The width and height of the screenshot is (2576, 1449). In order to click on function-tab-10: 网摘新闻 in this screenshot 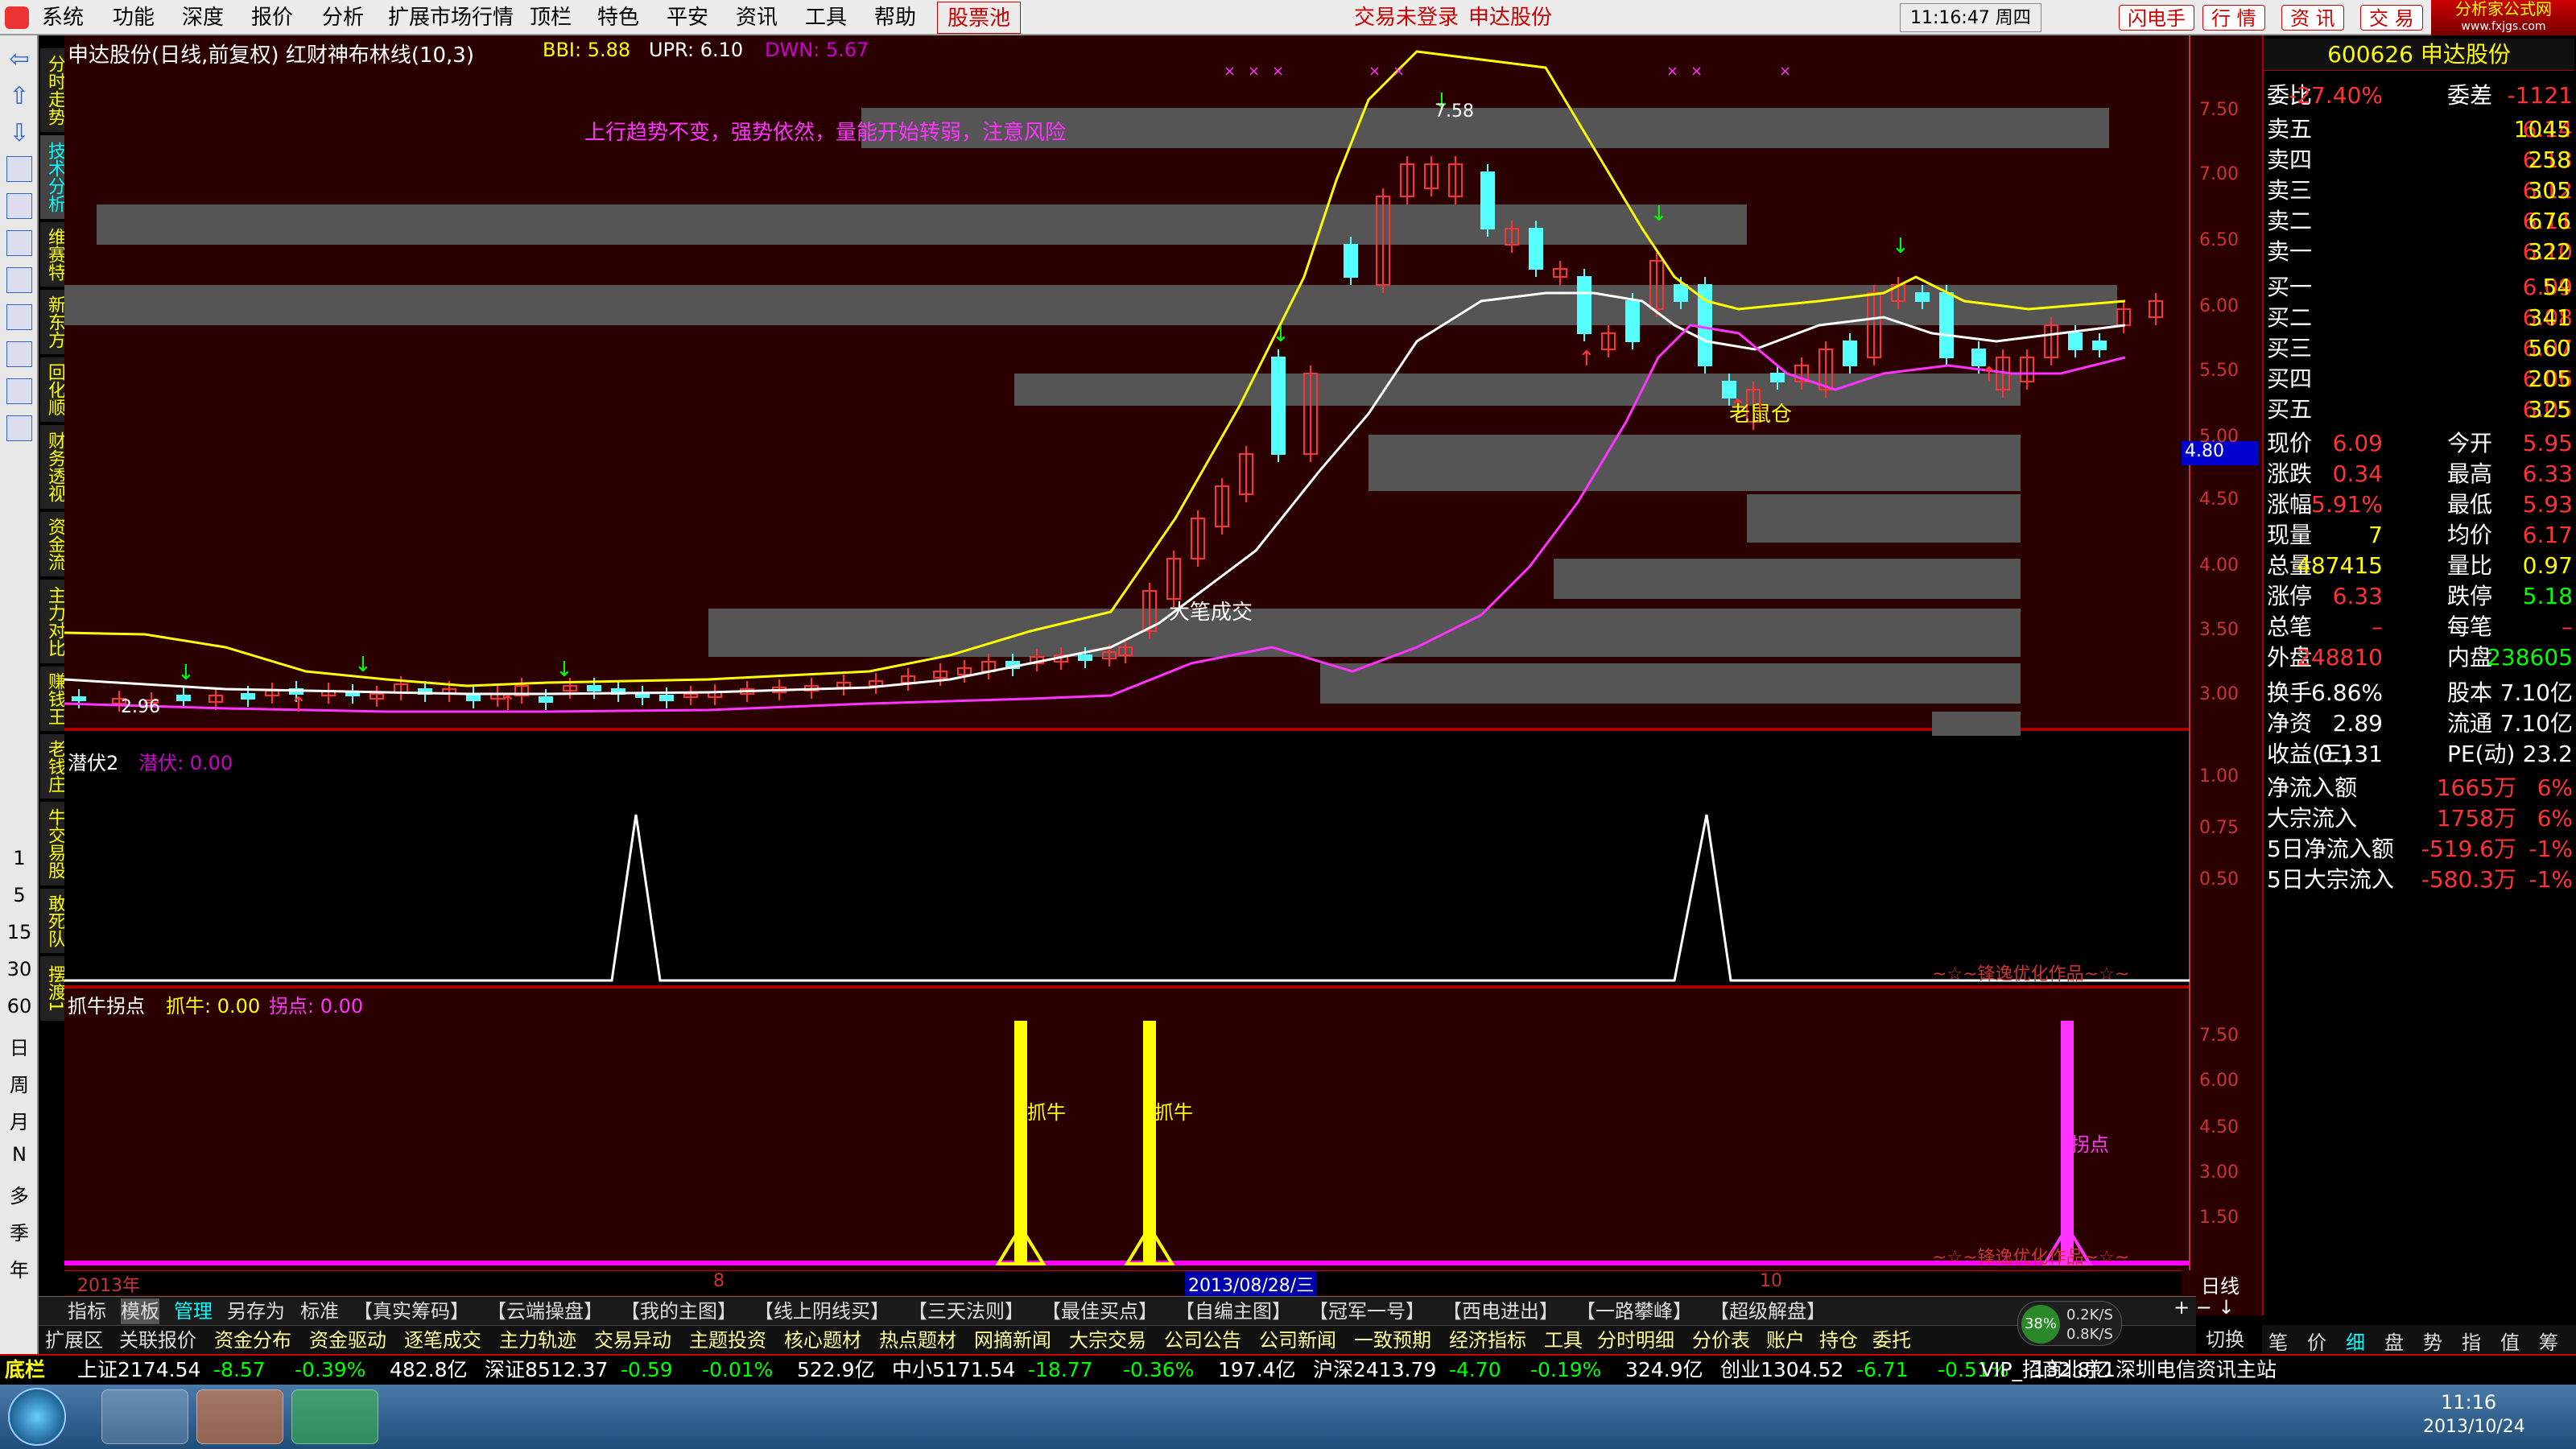, I will do `click(1012, 1340)`.